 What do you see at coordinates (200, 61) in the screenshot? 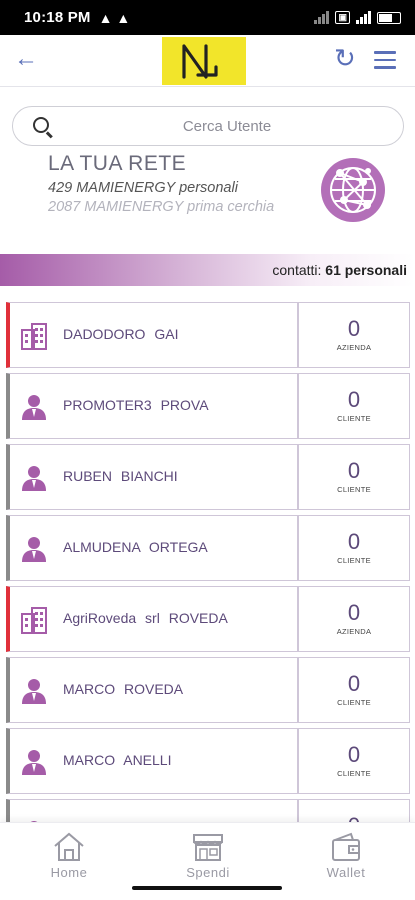
I see `logo-mark` at bounding box center [200, 61].